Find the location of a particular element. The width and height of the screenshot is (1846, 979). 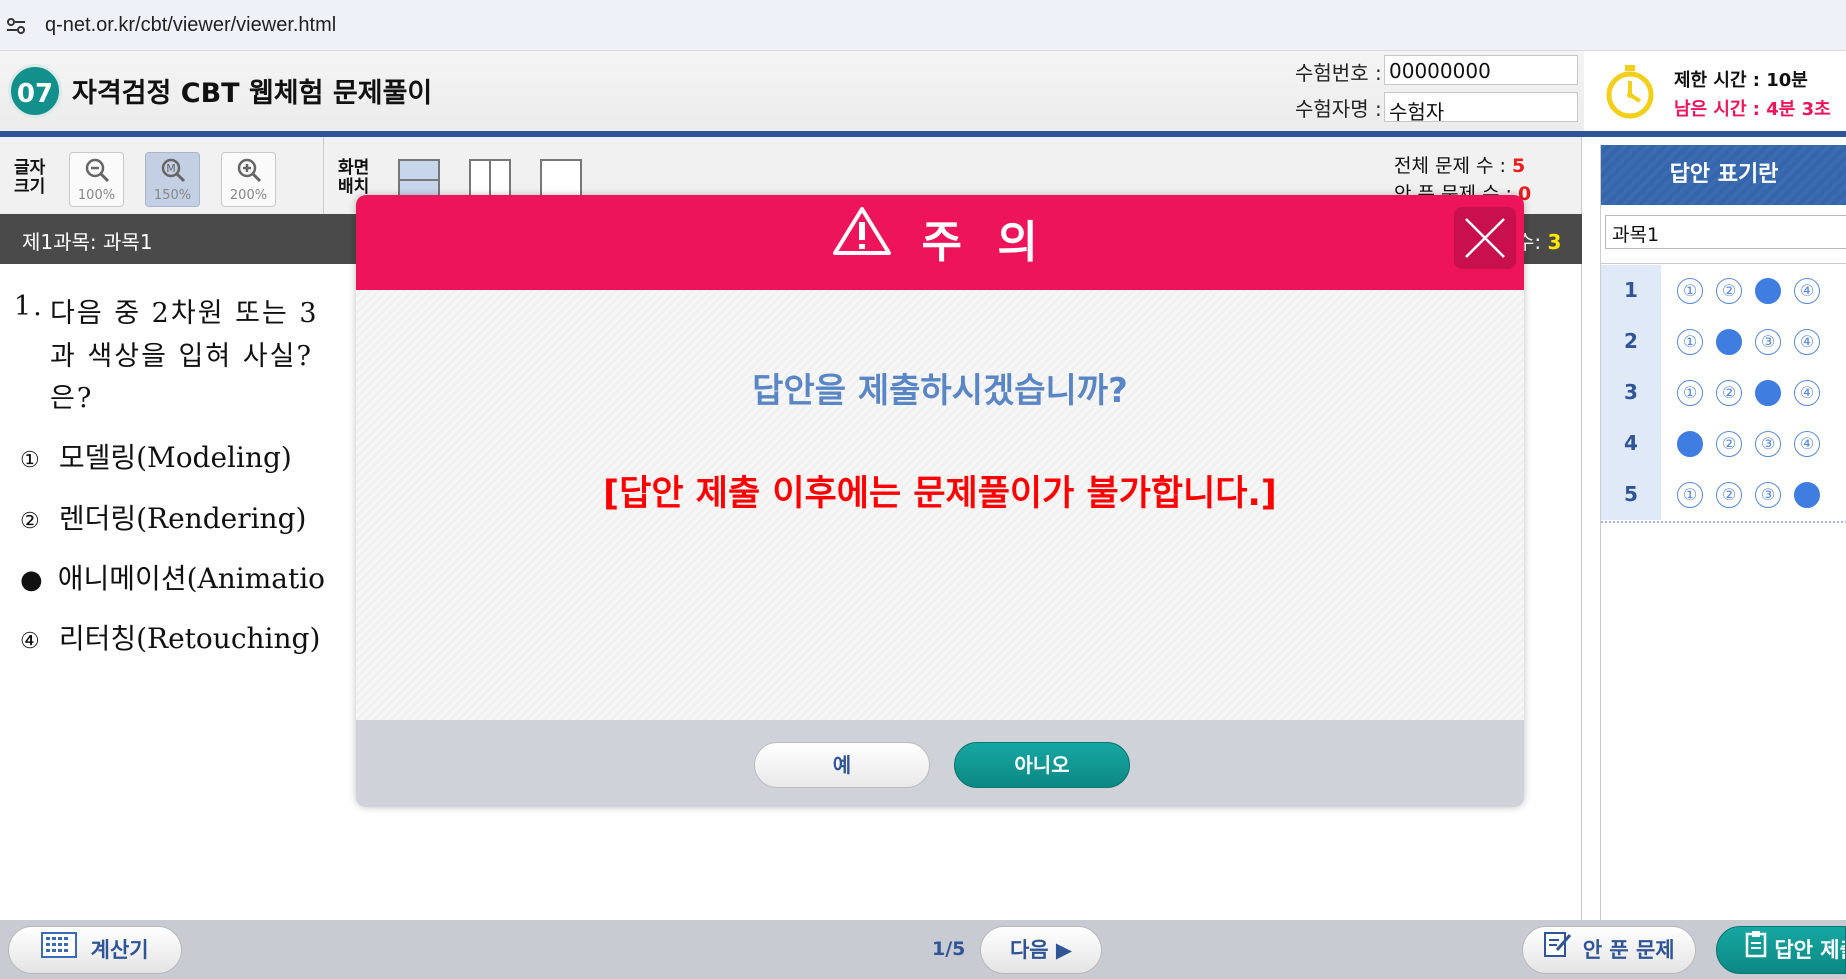

url-text: q-net.or.kr/cbt/viewer/viewer.html is located at coordinates (190, 25).